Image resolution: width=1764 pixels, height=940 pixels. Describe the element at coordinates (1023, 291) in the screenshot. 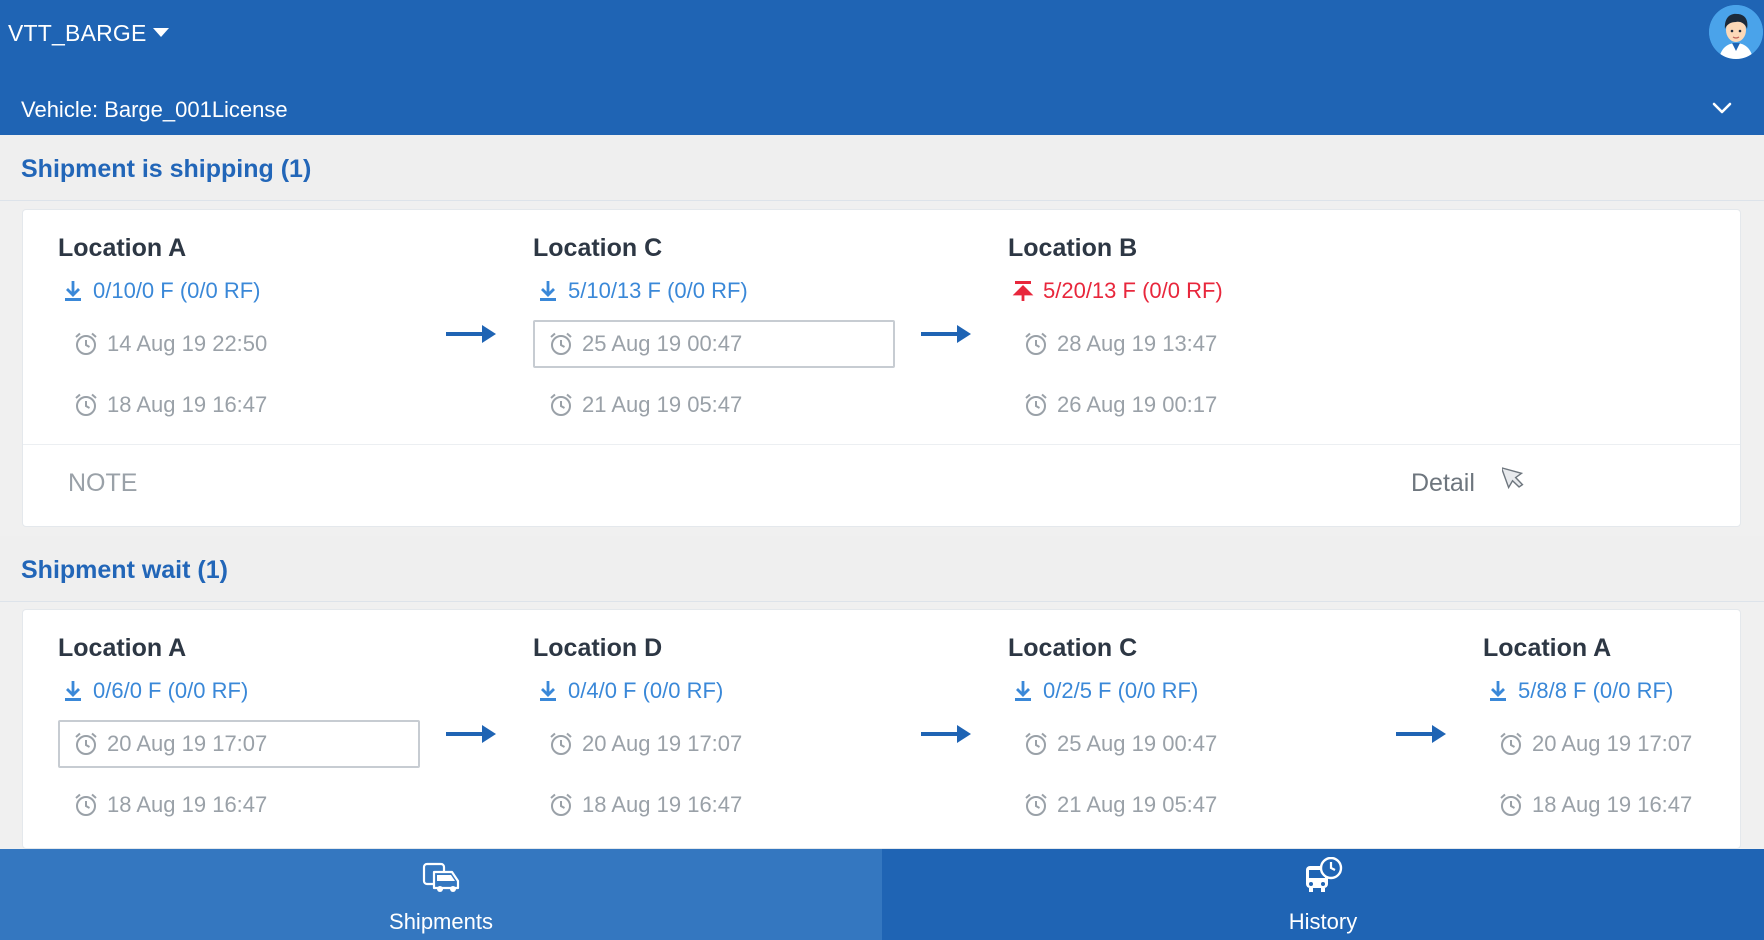

I see `upload-icon` at that location.